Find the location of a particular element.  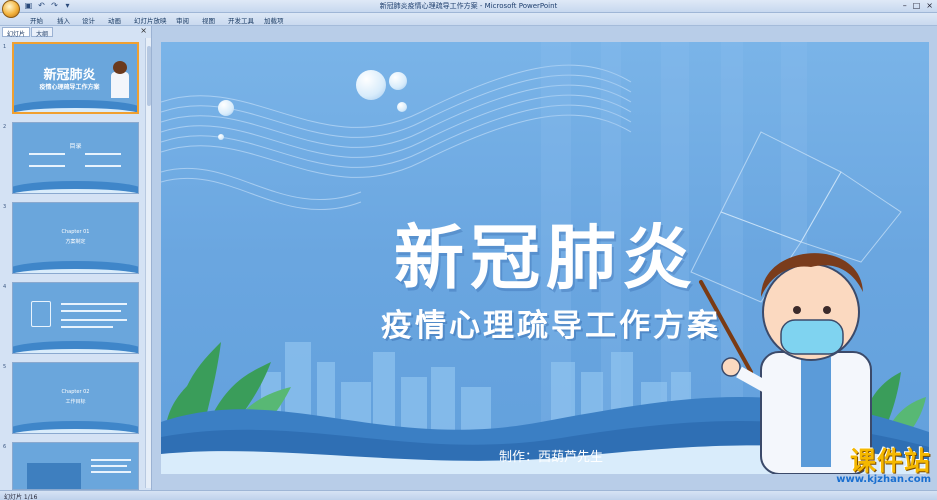

doctor-figure is located at coordinates (120, 85).